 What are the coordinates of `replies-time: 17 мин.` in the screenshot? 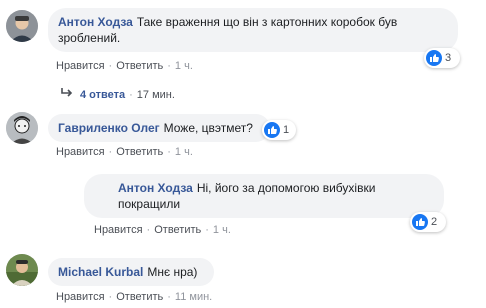 It's located at (155, 94).